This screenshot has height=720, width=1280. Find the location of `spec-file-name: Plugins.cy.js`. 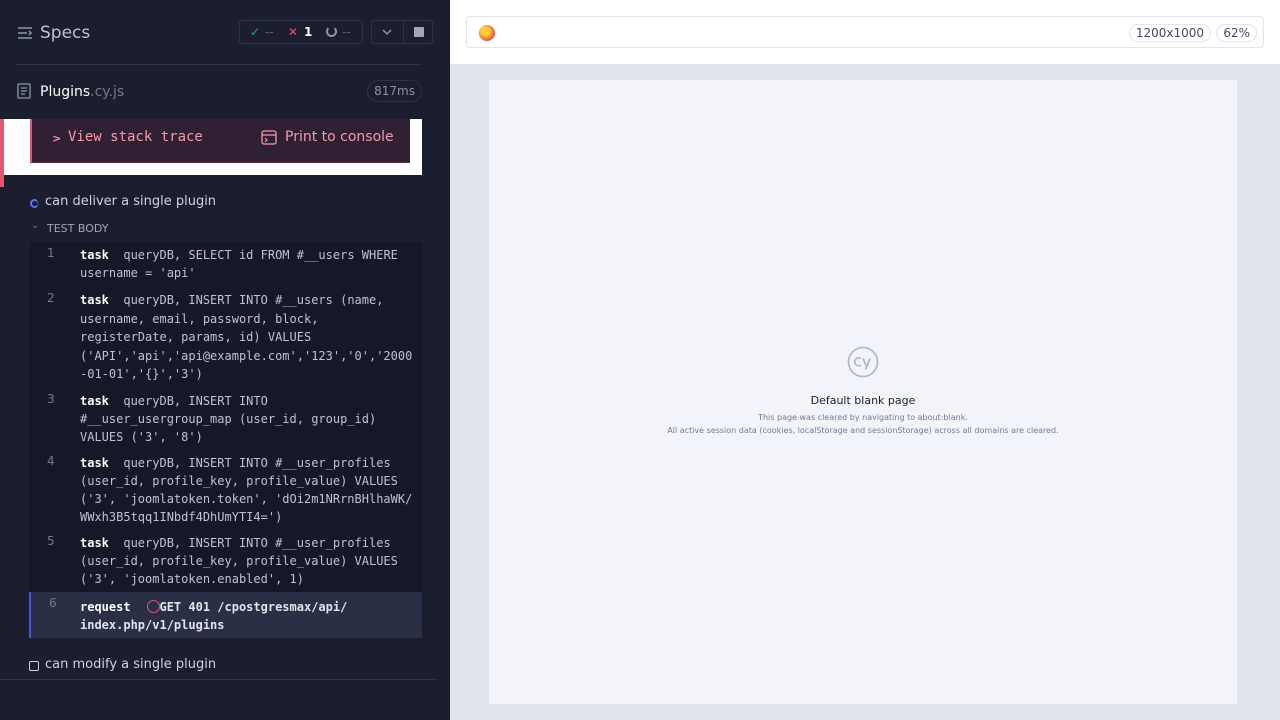

spec-file-name: Plugins.cy.js is located at coordinates (82, 92).